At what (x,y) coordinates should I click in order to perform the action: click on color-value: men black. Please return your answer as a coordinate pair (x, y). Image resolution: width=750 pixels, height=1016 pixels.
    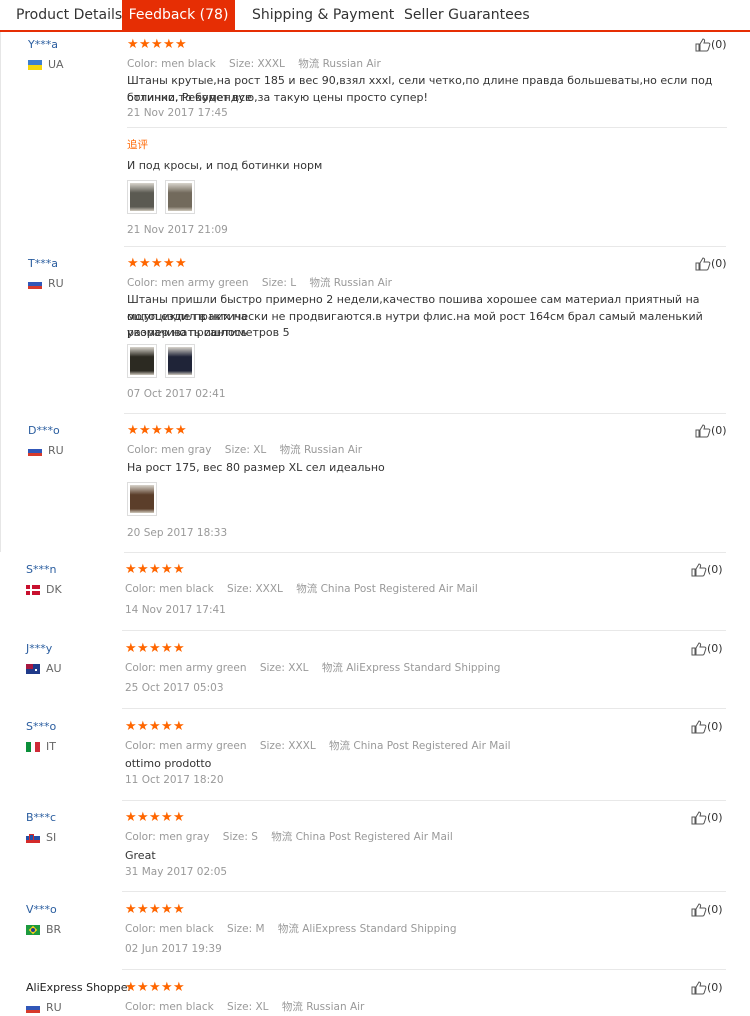
    Looking at the image, I should click on (191, 929).